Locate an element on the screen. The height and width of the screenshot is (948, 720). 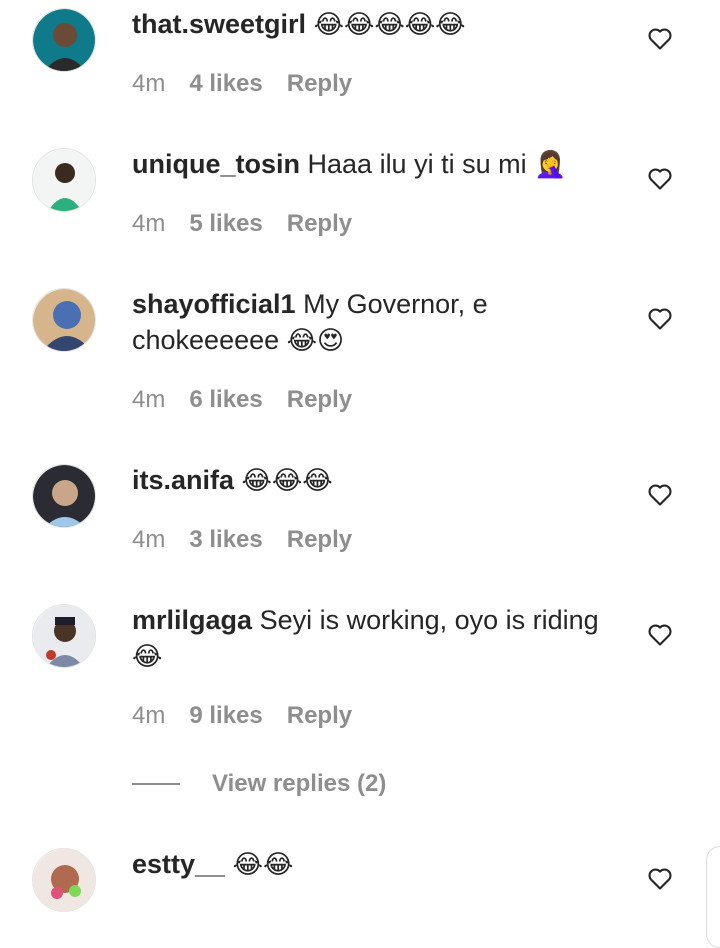
comment-meta: 4m 4 likes Reply is located at coordinates (242, 84).